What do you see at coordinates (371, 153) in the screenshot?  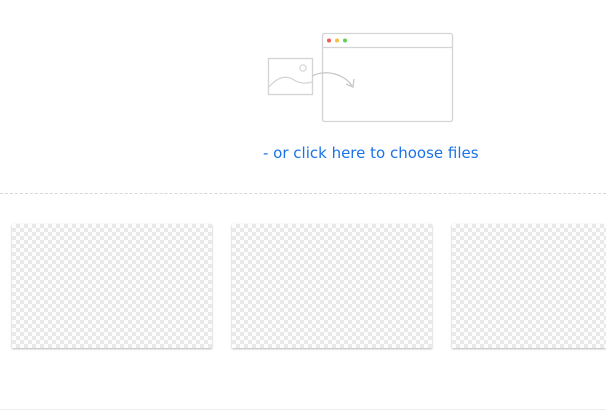 I see `choose-files-link: - or click here to choose files` at bounding box center [371, 153].